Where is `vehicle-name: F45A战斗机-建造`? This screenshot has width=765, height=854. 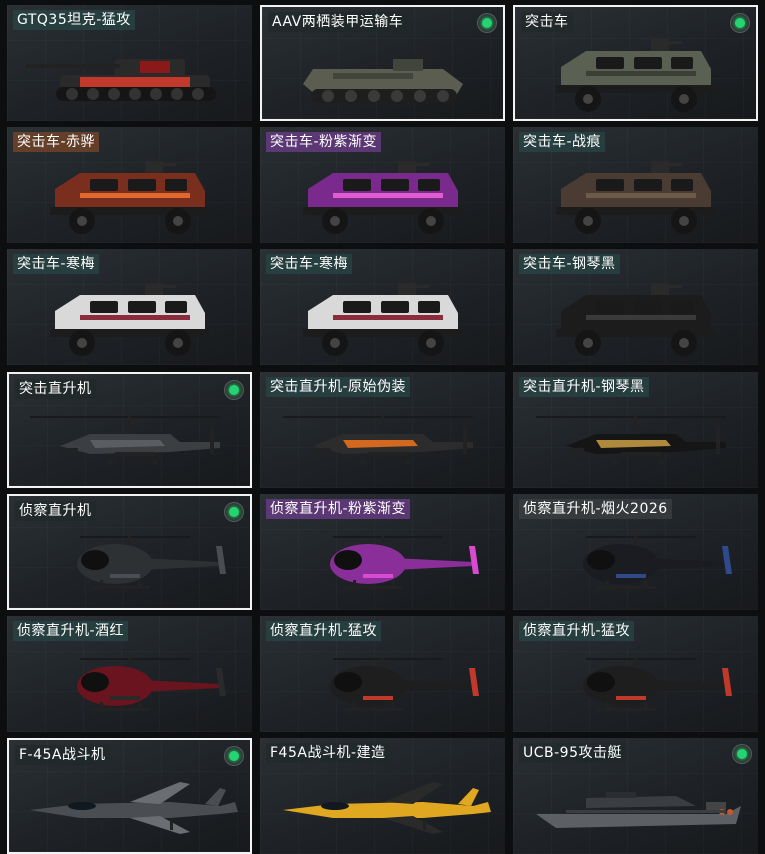 vehicle-name: F45A战斗机-建造 is located at coordinates (328, 753).